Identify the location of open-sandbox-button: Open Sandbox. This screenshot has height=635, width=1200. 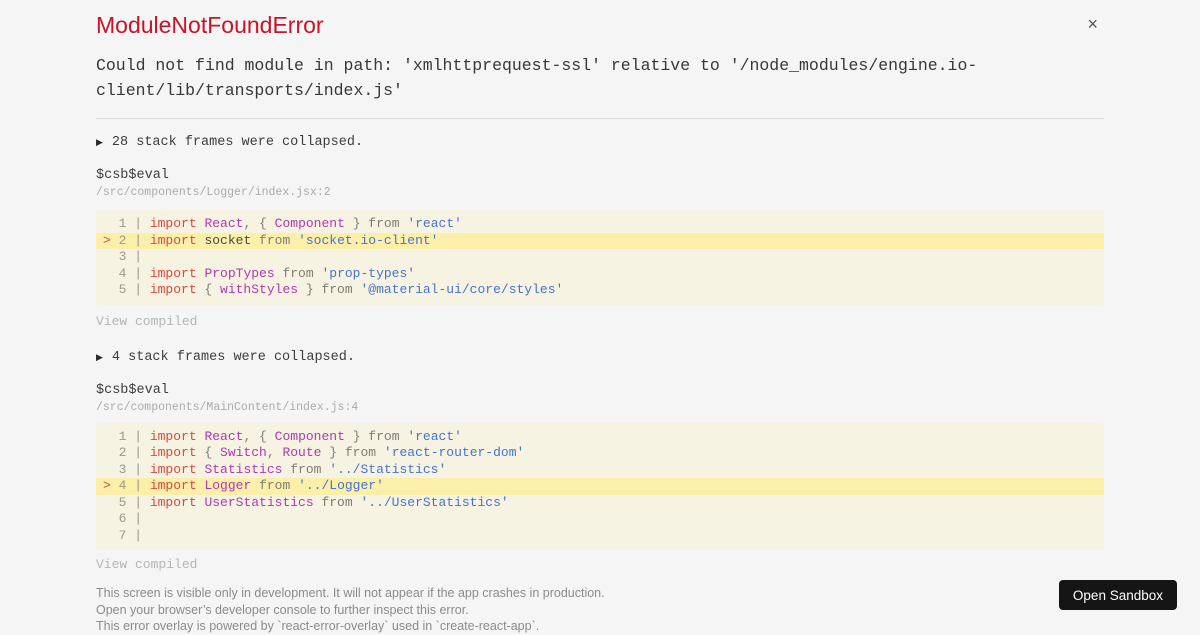
(1117, 595).